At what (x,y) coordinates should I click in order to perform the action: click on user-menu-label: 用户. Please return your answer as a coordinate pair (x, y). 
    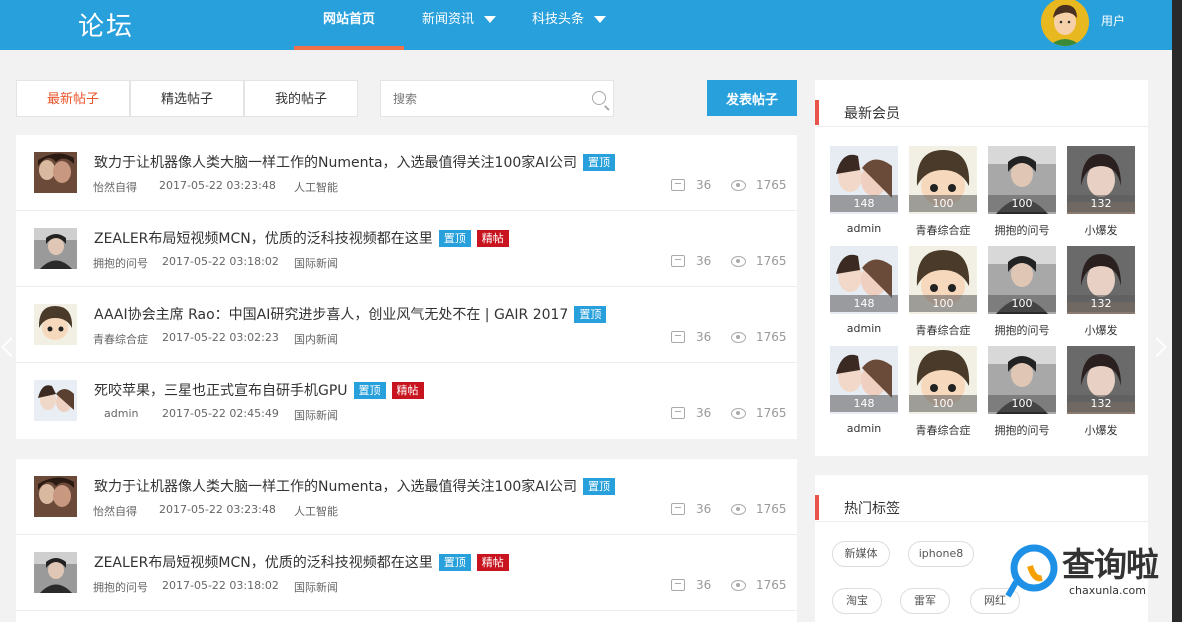
    Looking at the image, I should click on (1113, 20).